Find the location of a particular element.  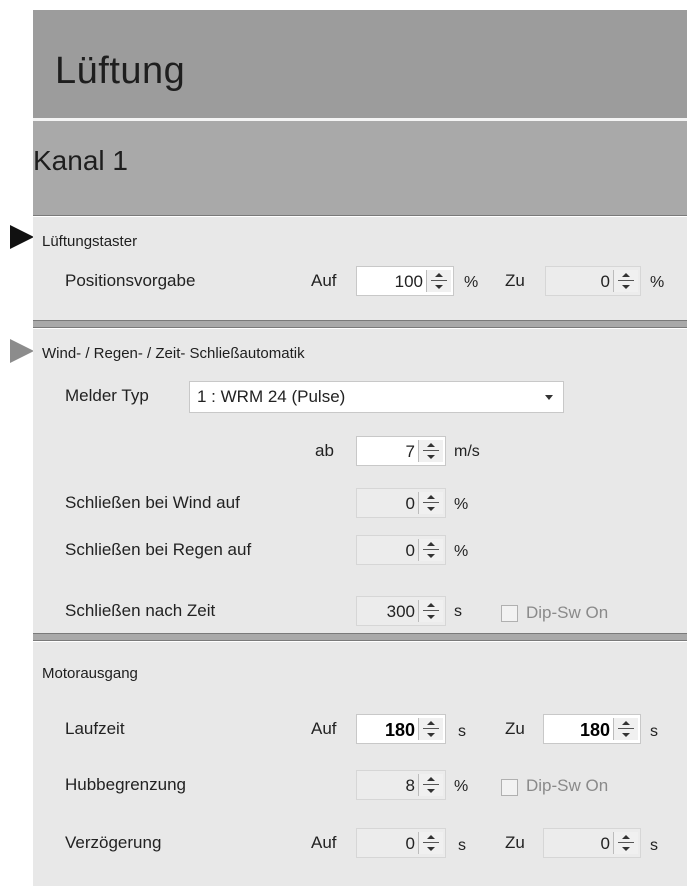

wind-speed-unit: m/s is located at coordinates (467, 451).